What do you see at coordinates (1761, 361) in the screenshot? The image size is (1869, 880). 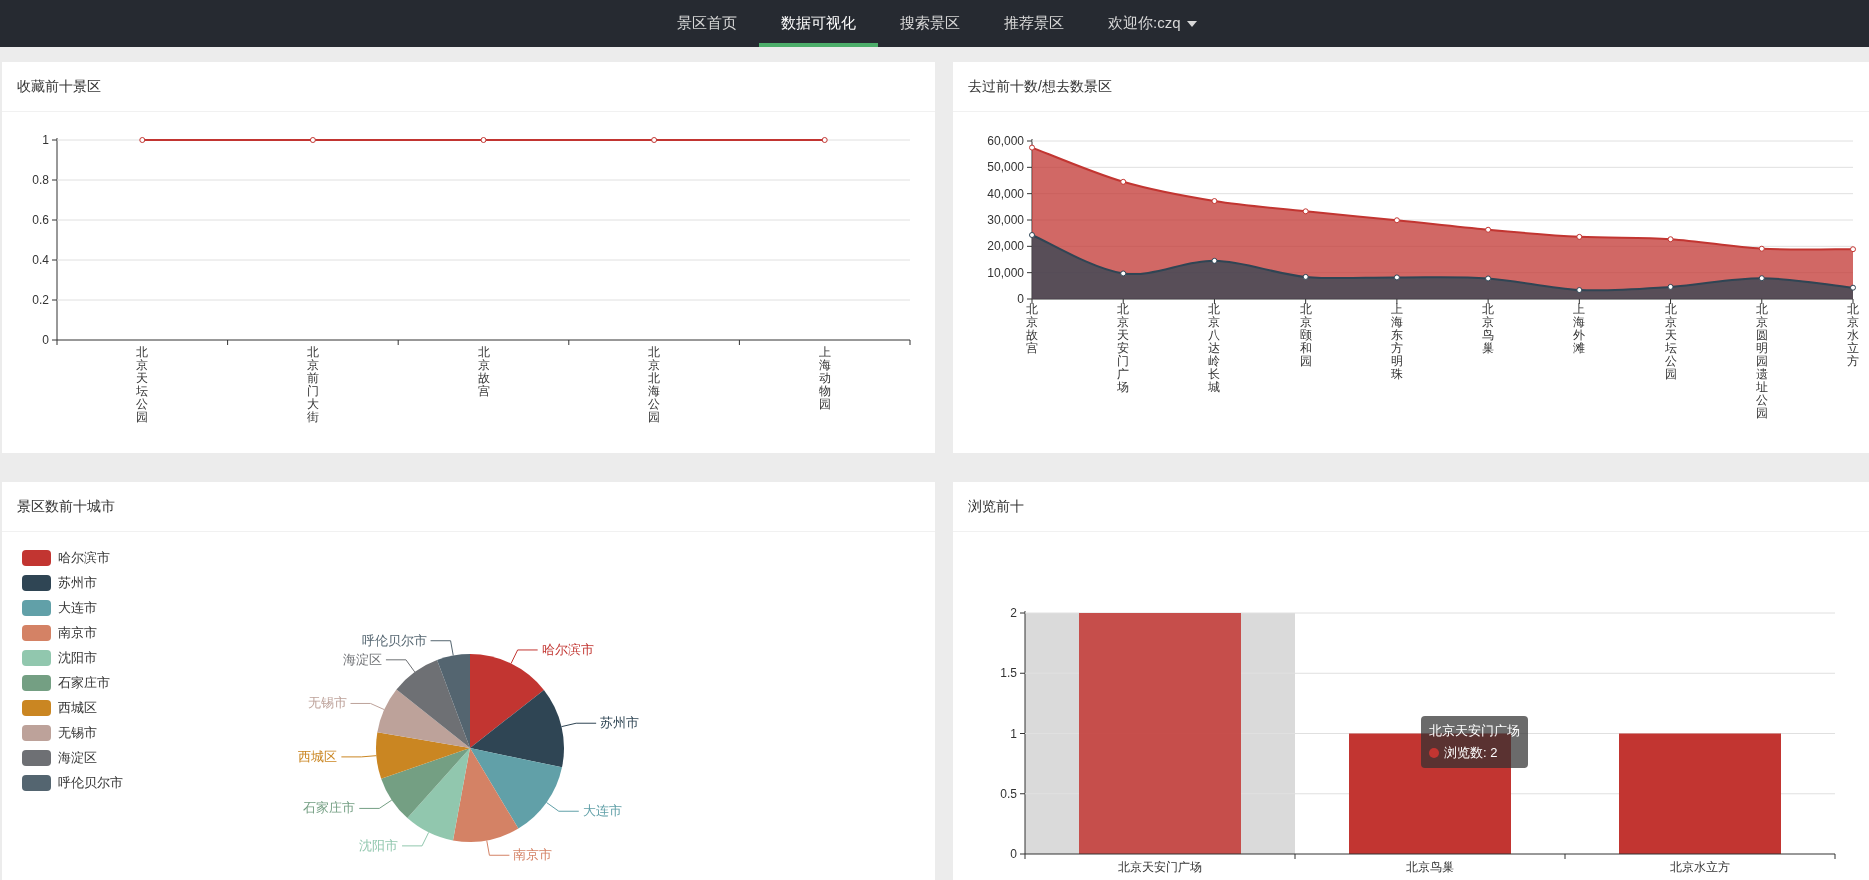 I see `axis-label: 北京圆明园遗址公园` at bounding box center [1761, 361].